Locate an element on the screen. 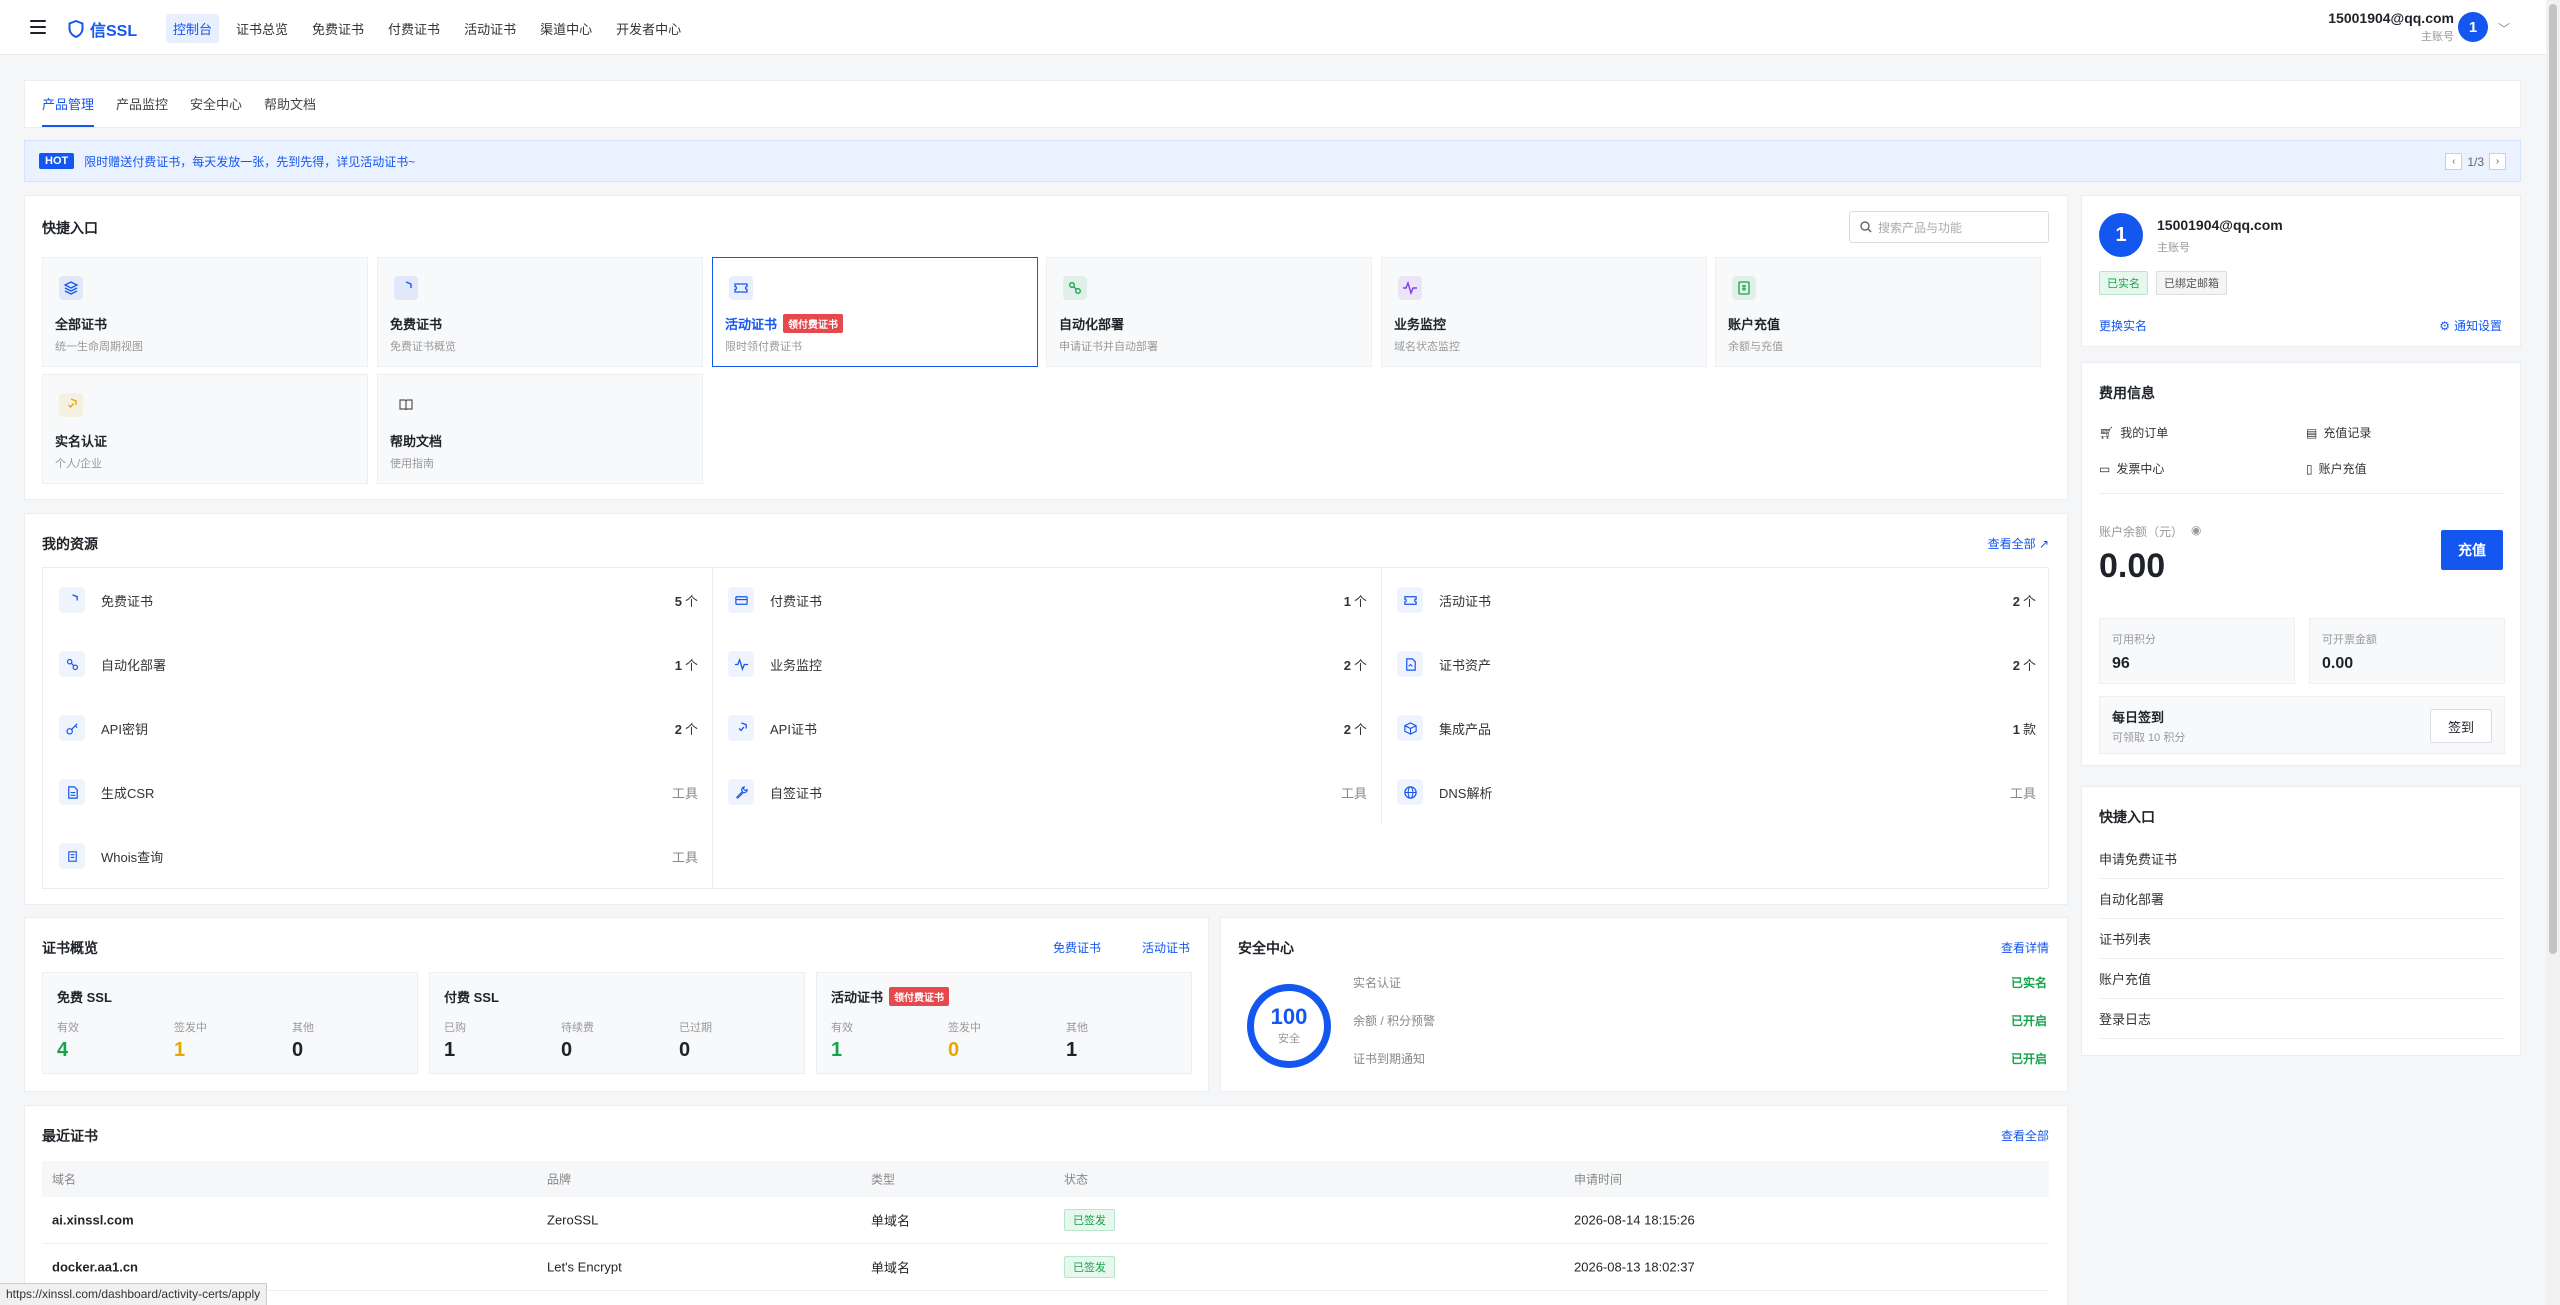  logo: 信SSL is located at coordinates (102, 29).